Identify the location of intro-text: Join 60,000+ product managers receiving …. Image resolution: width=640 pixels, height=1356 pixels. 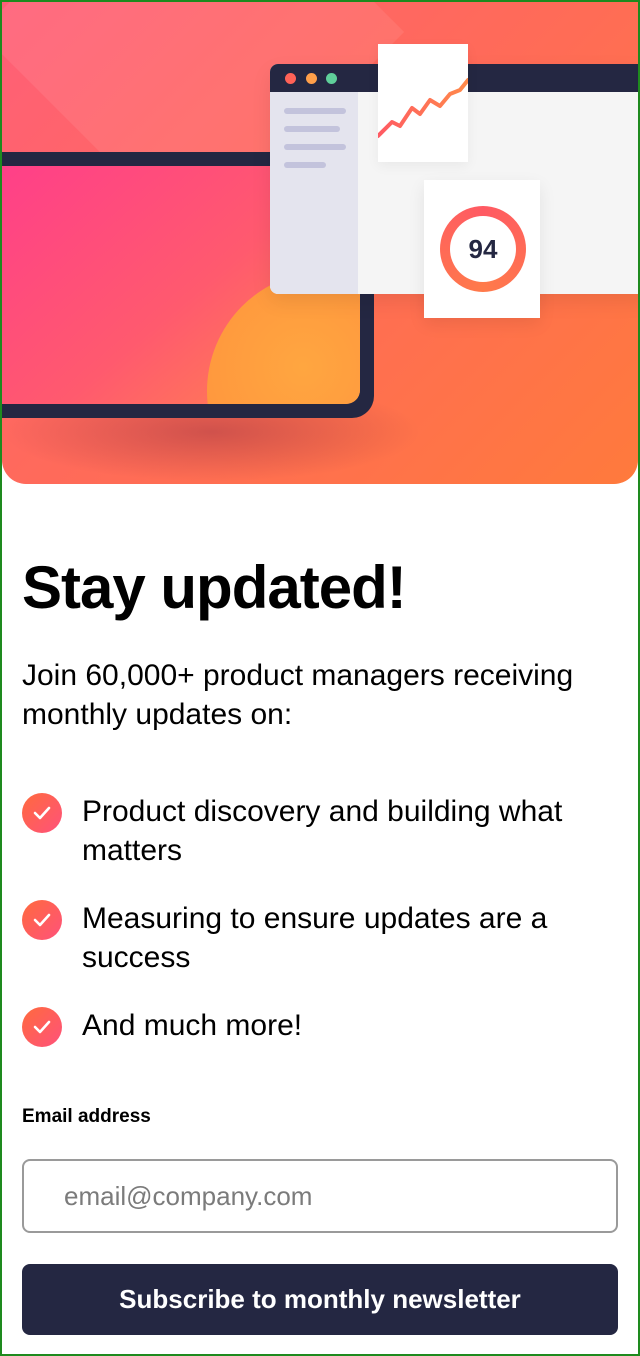
(298, 695).